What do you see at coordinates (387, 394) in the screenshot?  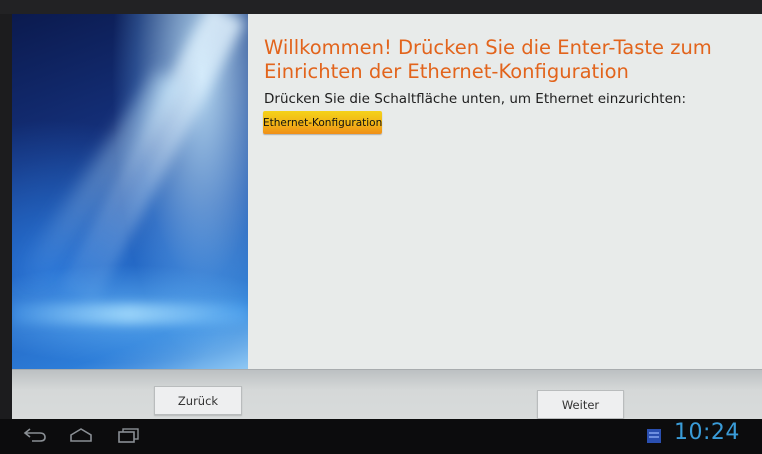 I see `wizard-nav-bar: Zurück Weiter` at bounding box center [387, 394].